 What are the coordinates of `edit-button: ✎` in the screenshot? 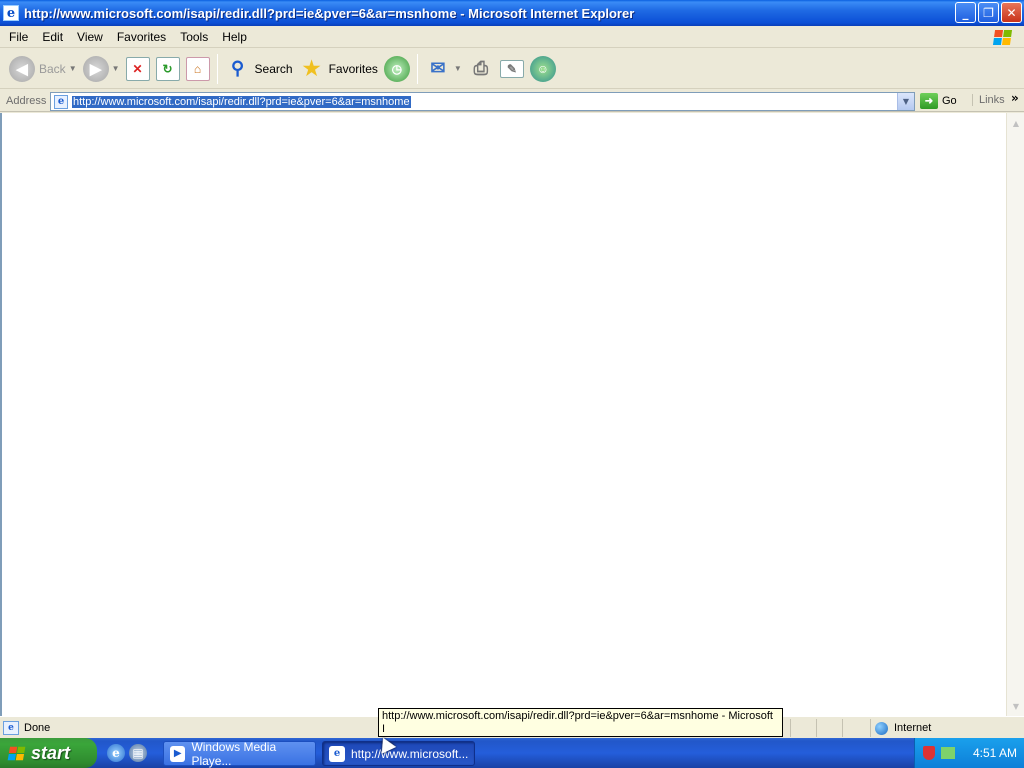 It's located at (512, 69).